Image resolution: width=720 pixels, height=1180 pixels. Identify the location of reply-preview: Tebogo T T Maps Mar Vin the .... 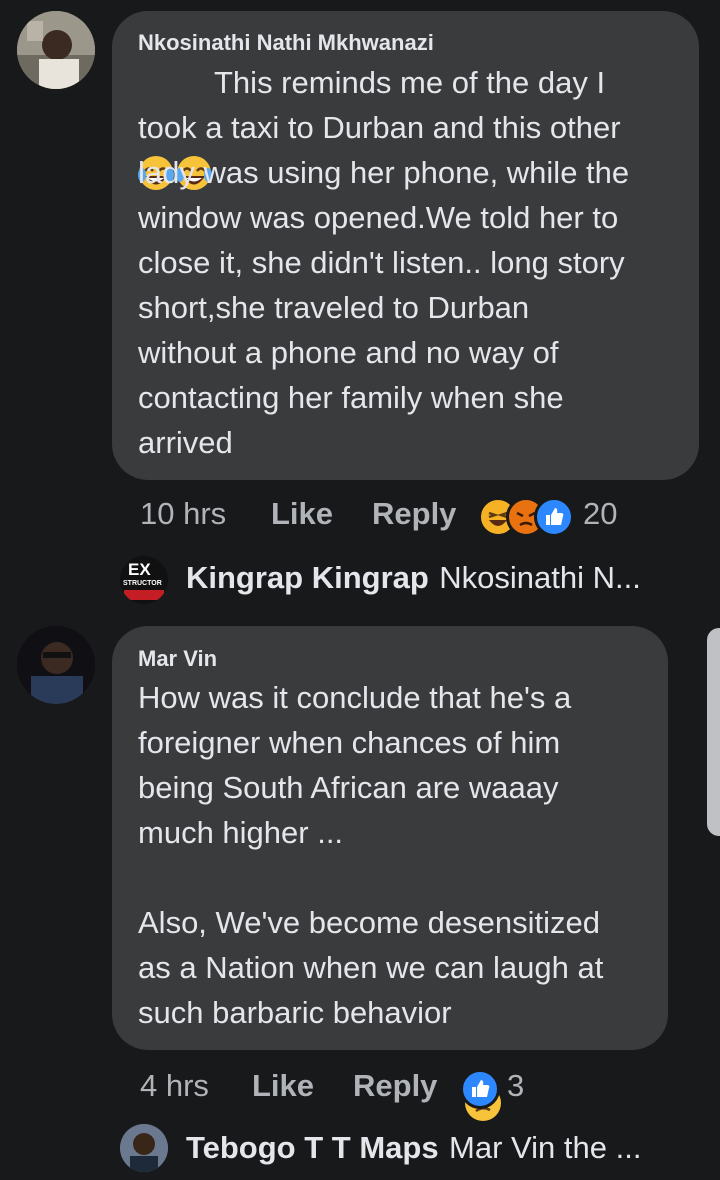
(413, 1148).